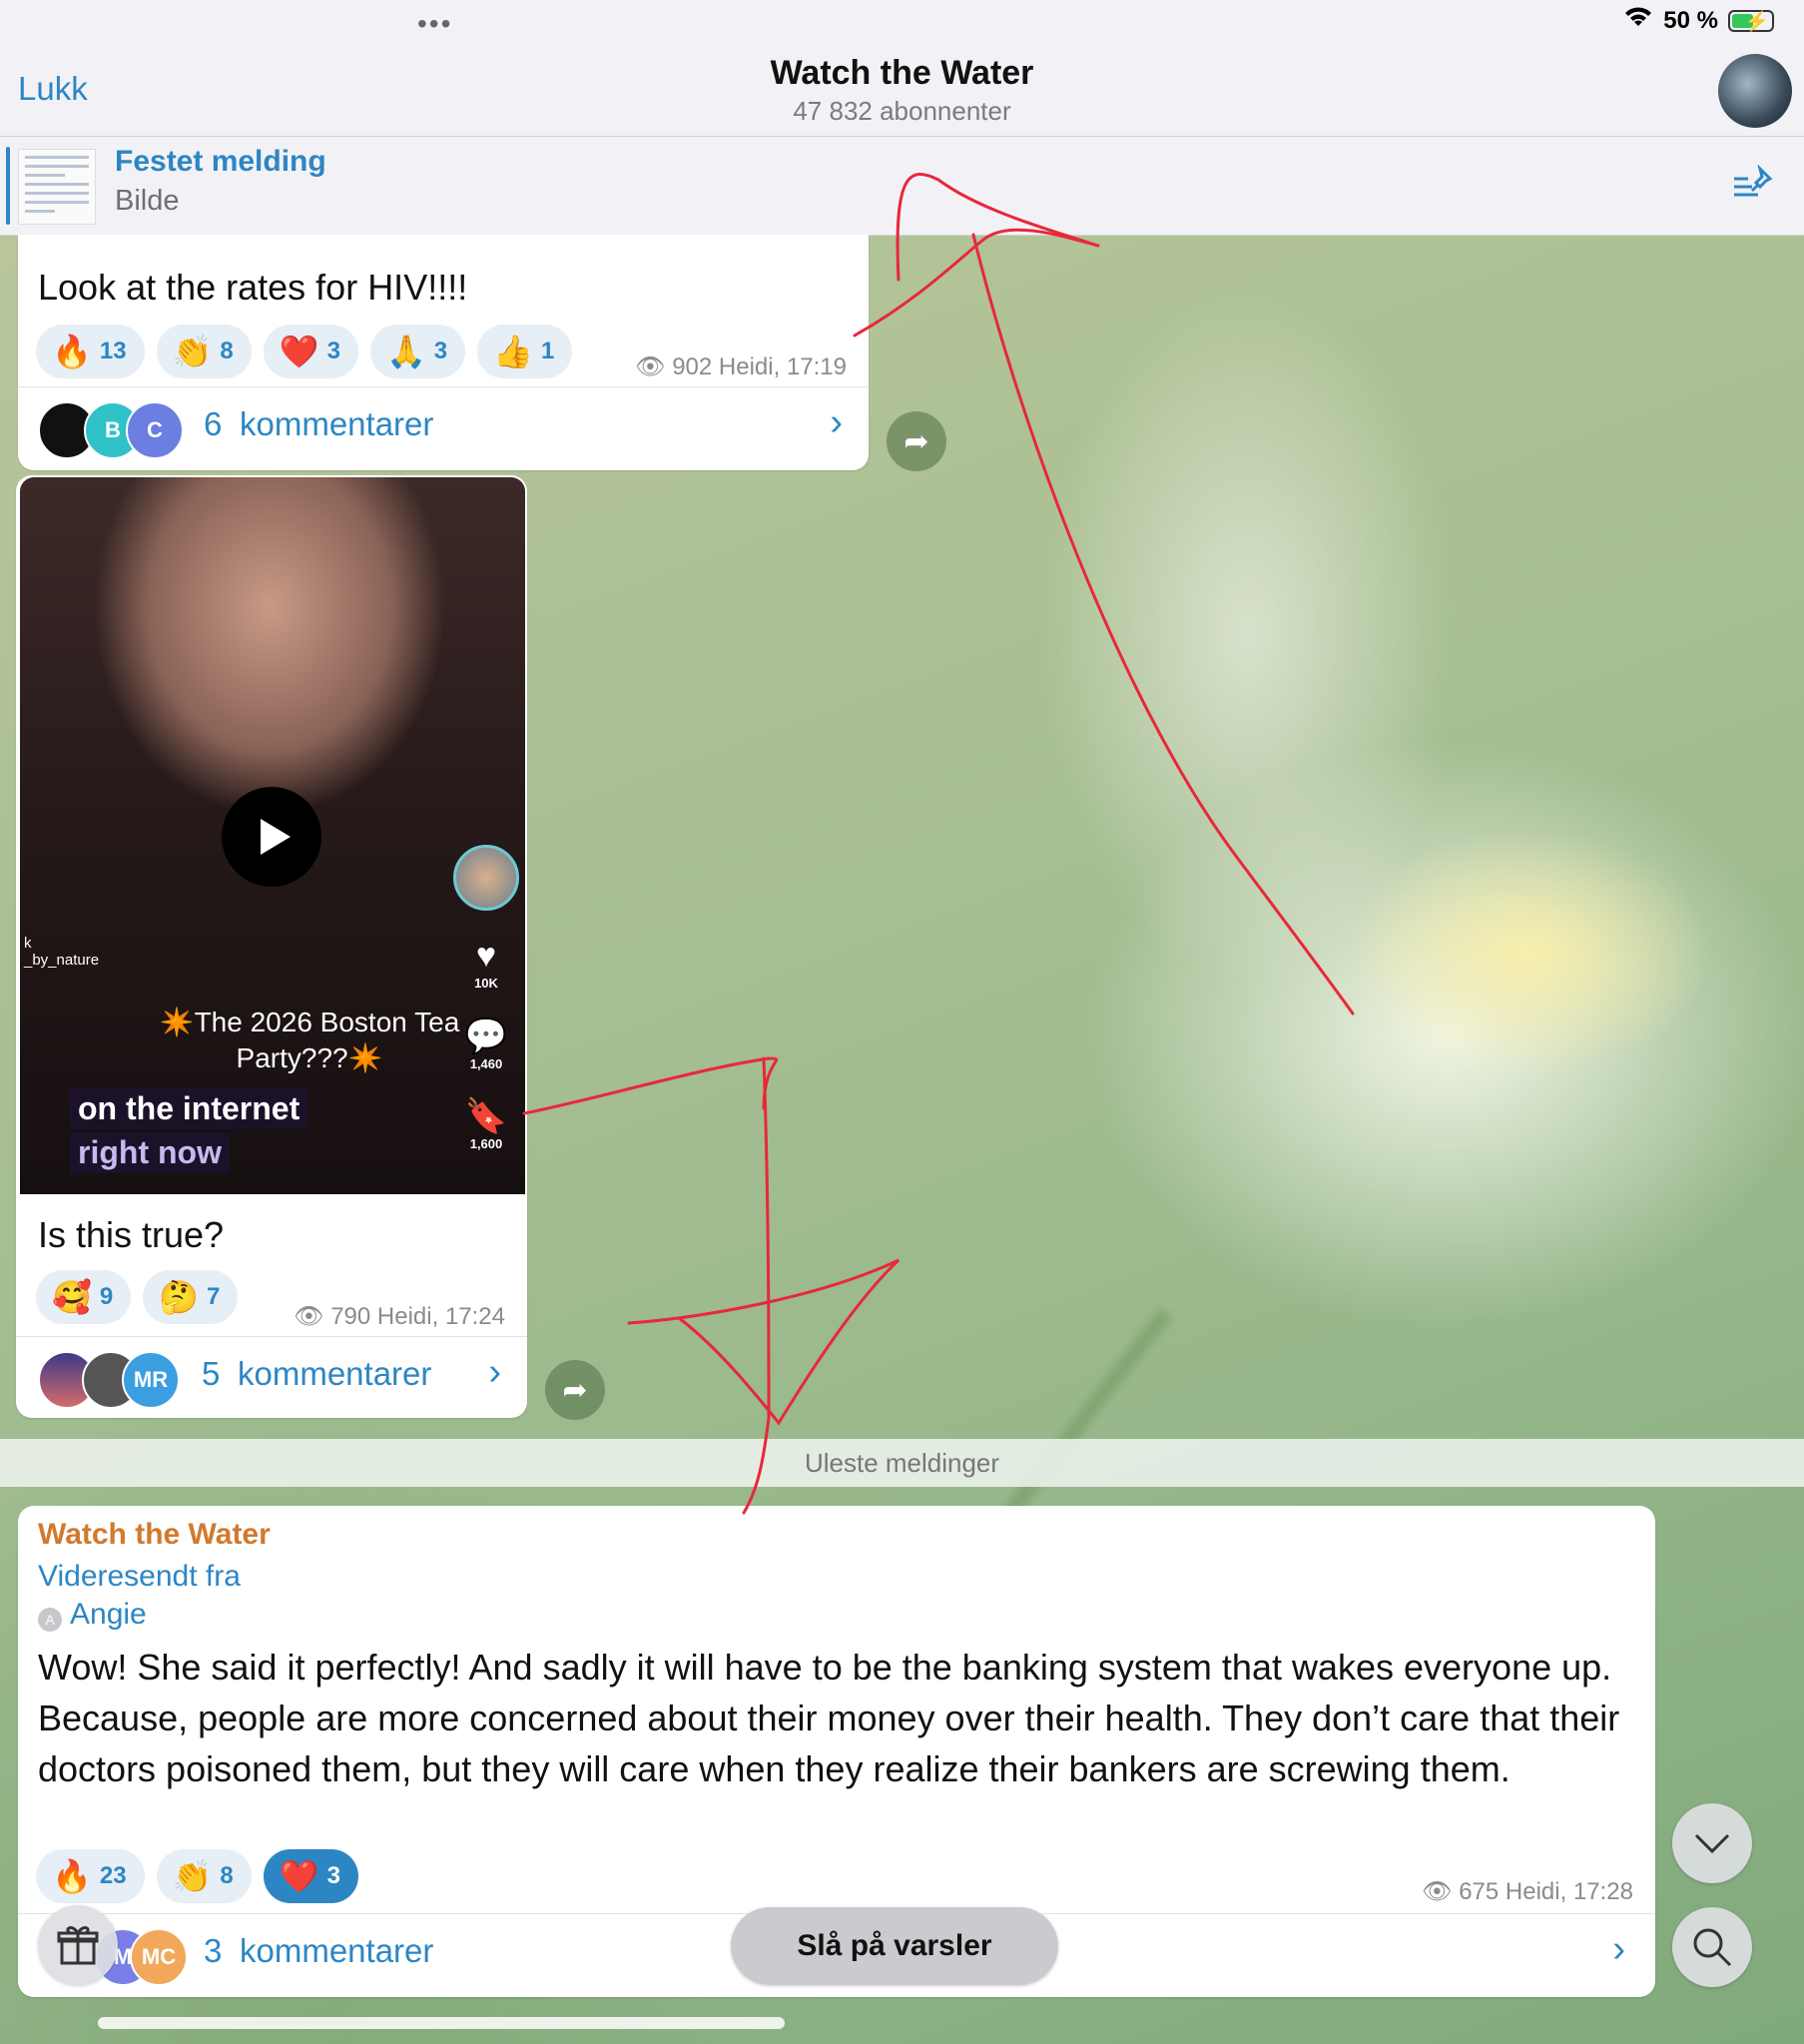 The height and width of the screenshot is (2044, 1804). What do you see at coordinates (1754, 184) in the screenshot?
I see `pin-list-icon` at bounding box center [1754, 184].